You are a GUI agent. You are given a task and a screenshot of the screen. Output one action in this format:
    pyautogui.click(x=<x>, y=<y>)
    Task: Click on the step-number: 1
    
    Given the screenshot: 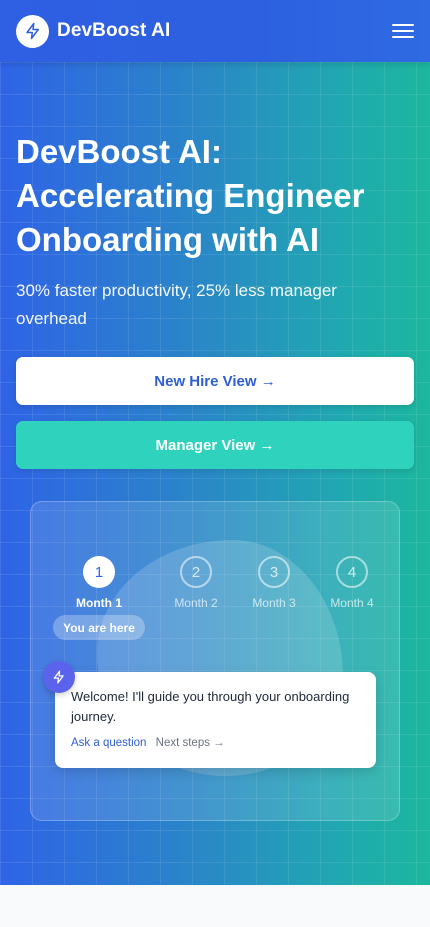 What is the action you would take?
    pyautogui.click(x=99, y=572)
    